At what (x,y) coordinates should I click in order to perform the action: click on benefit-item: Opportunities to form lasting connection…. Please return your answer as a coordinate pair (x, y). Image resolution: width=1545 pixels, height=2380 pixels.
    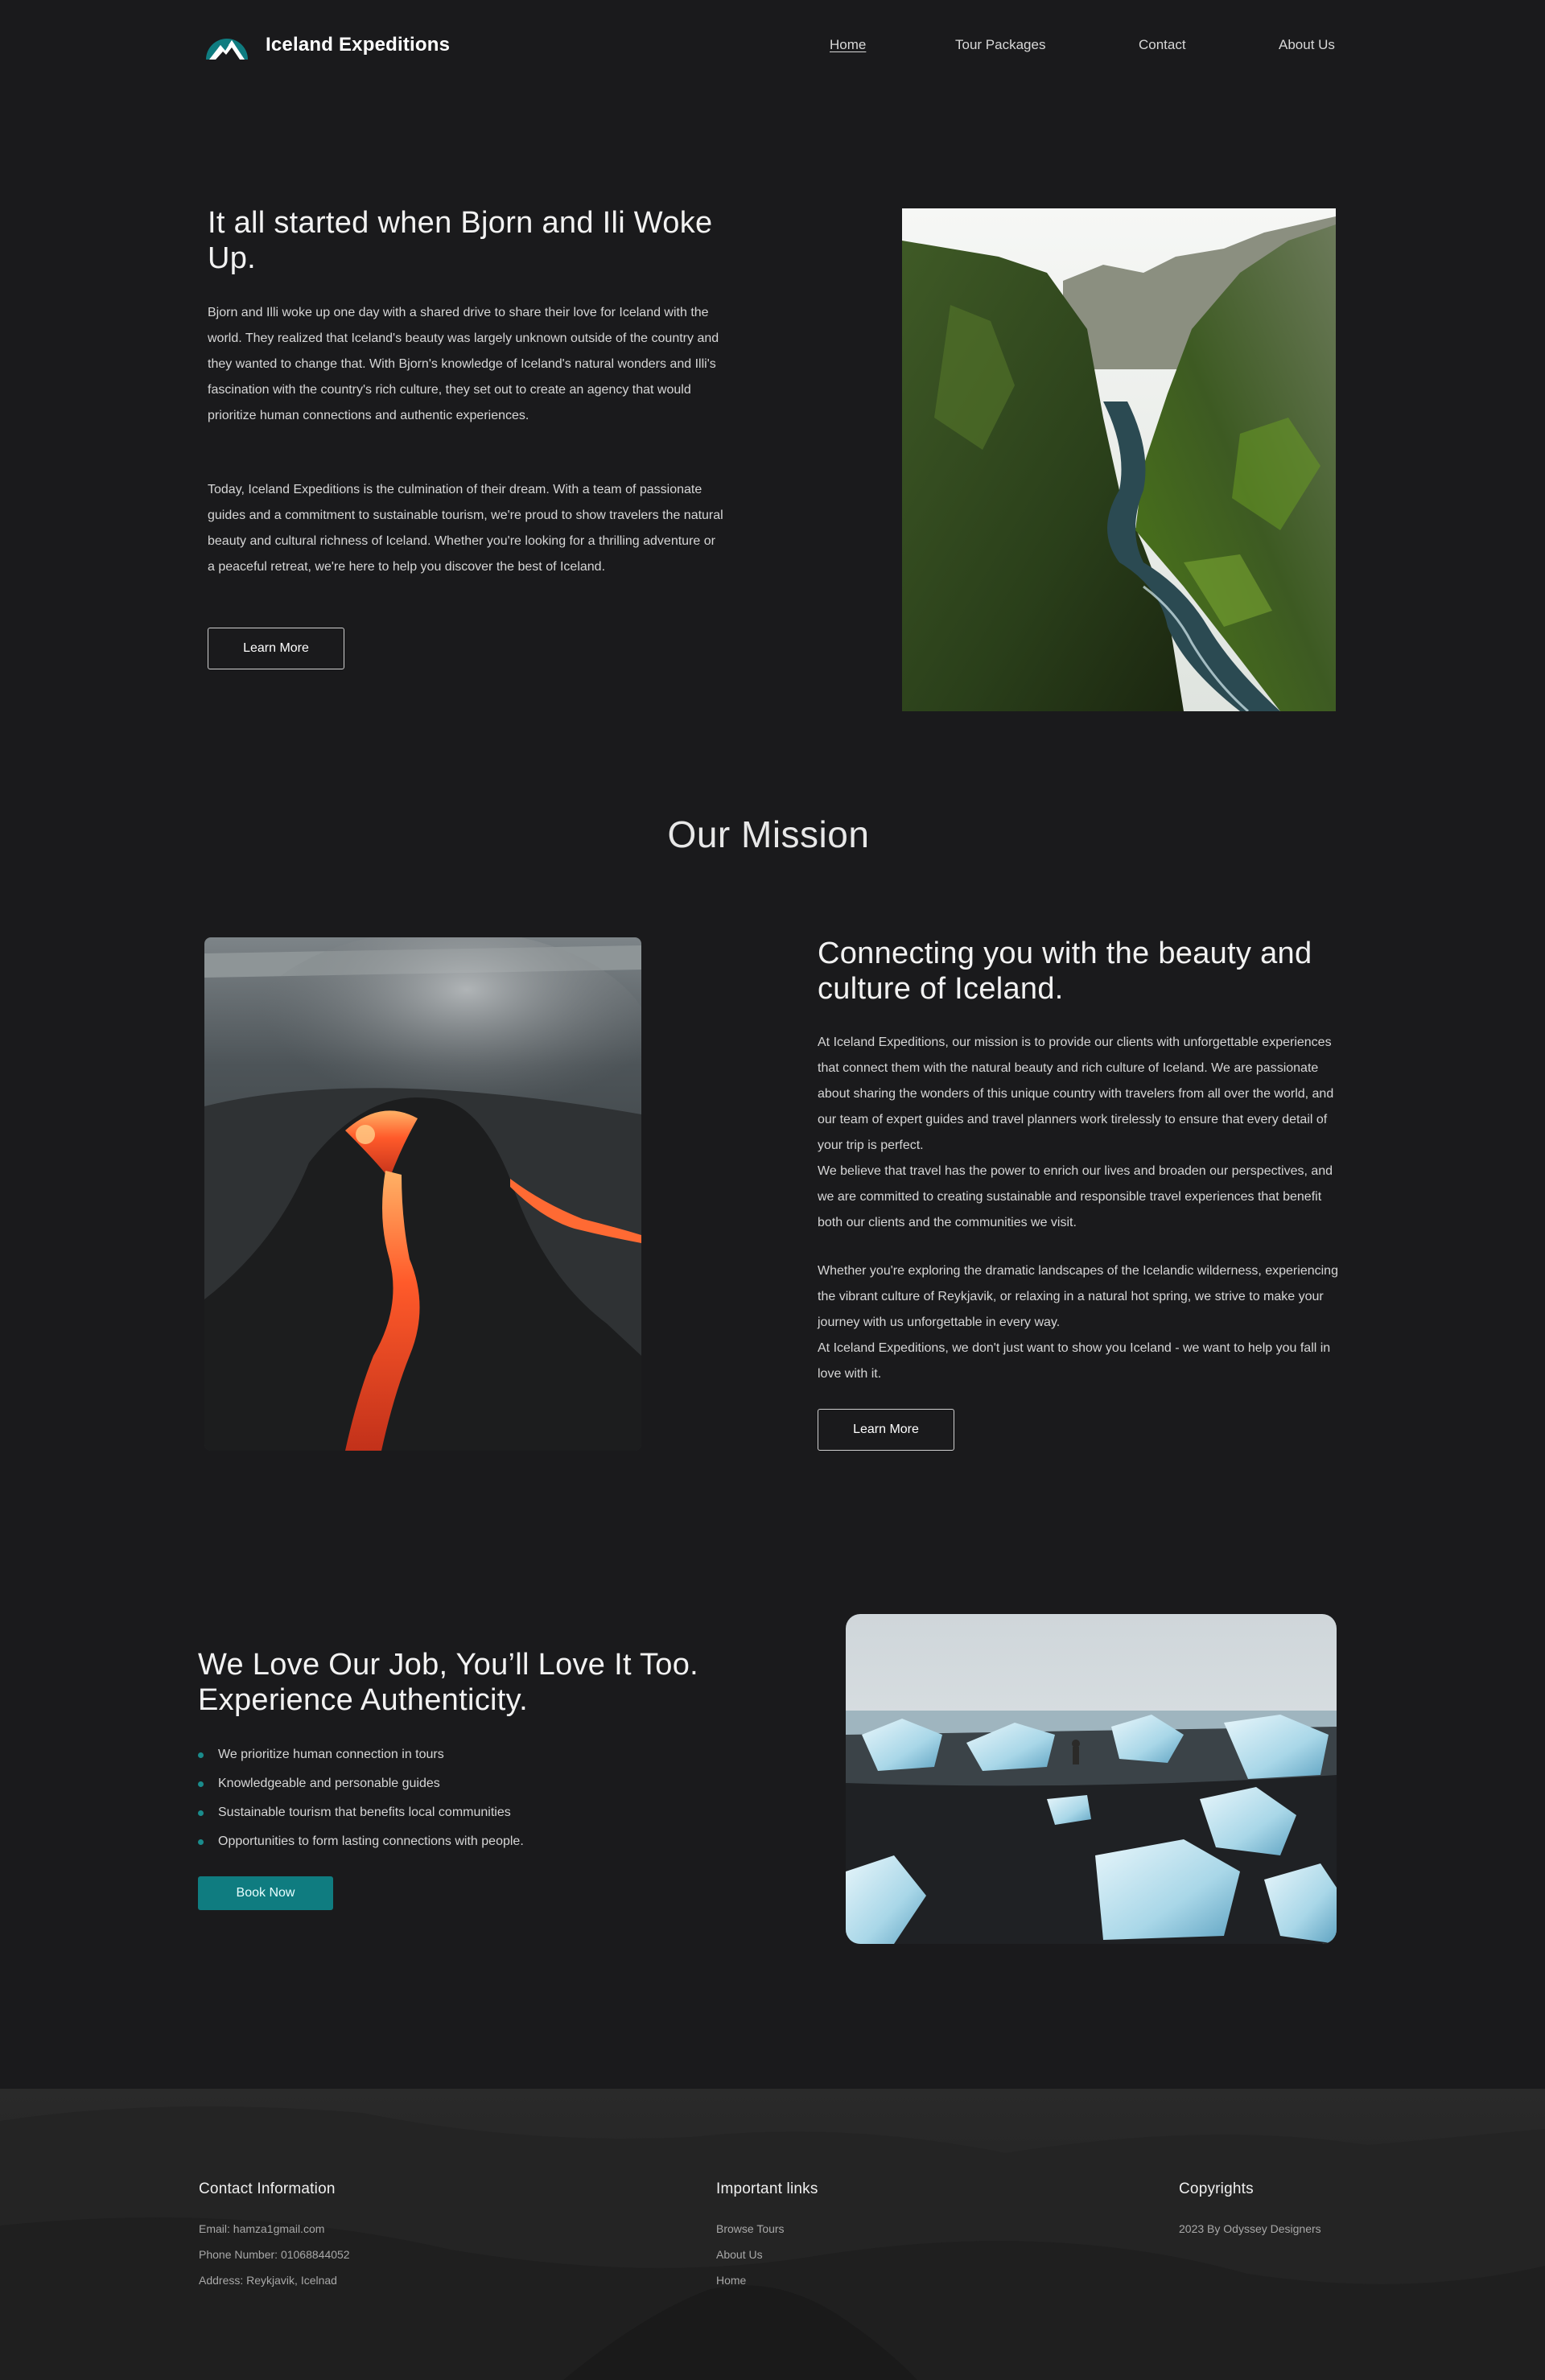
    Looking at the image, I should click on (361, 1841).